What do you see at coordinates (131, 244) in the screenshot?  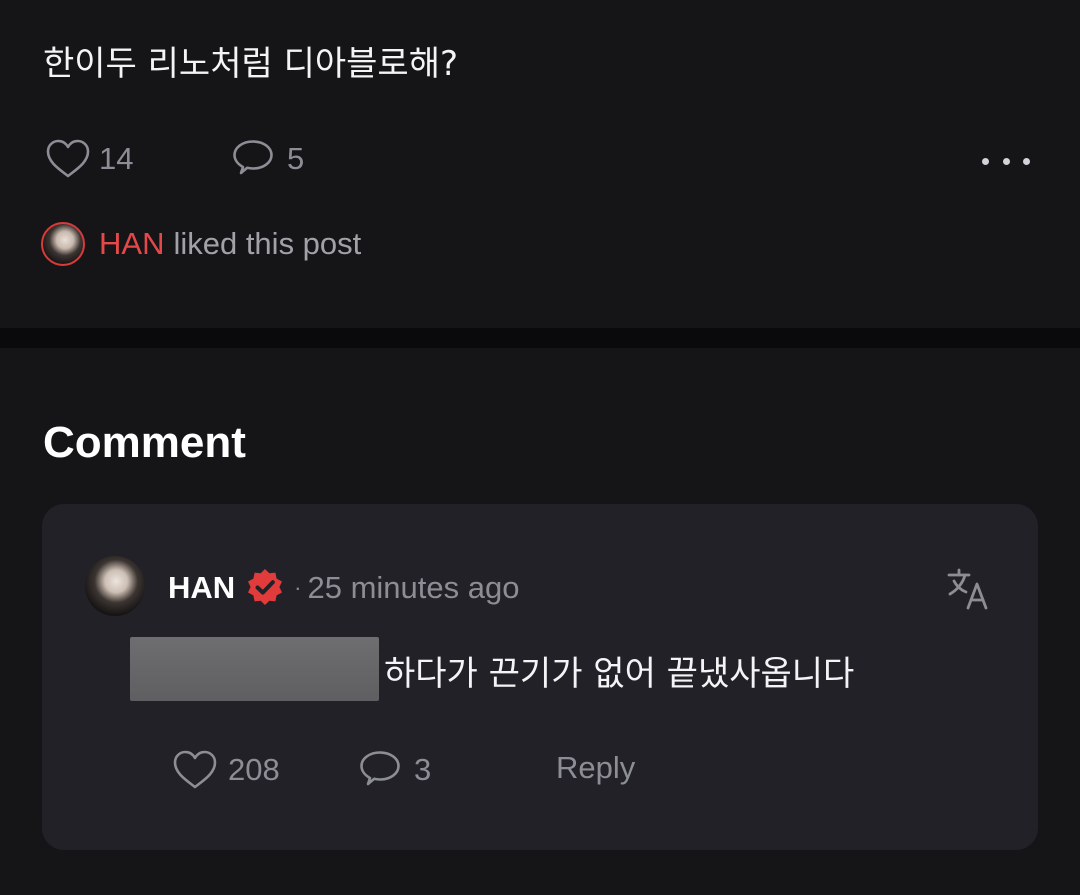 I see `liker-name: HAN` at bounding box center [131, 244].